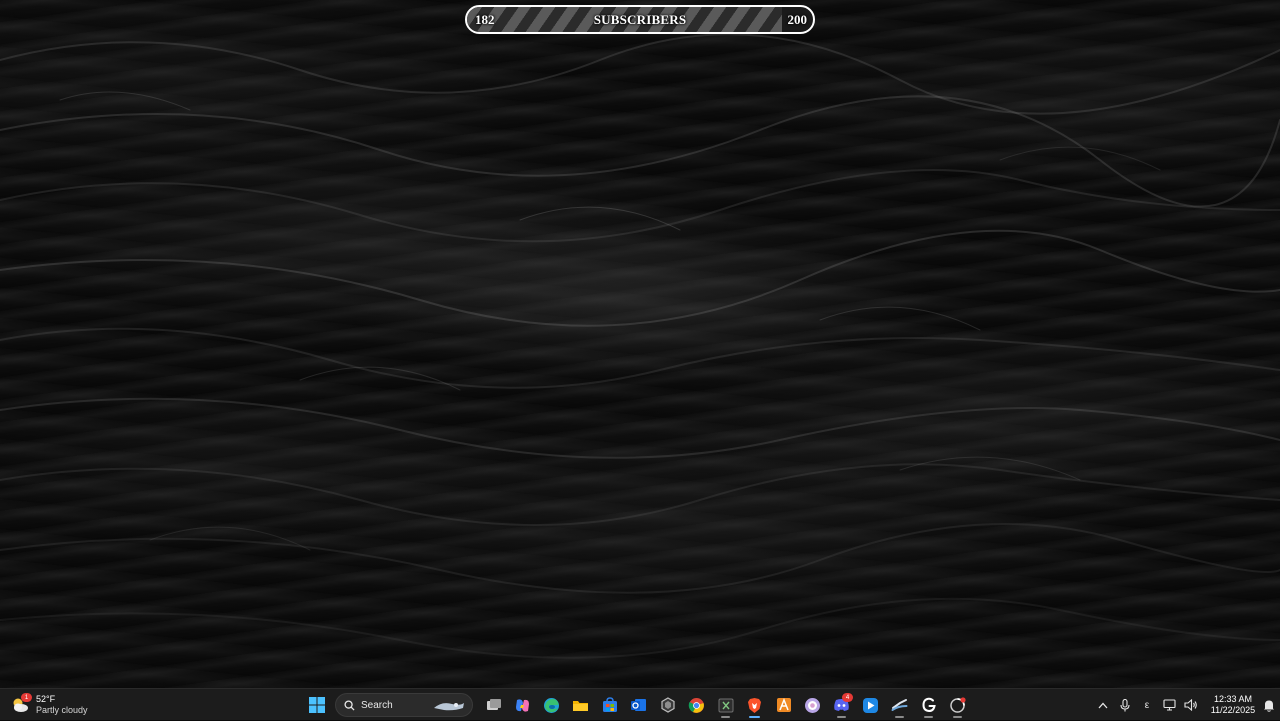  I want to click on hexagon-icon, so click(667, 705).